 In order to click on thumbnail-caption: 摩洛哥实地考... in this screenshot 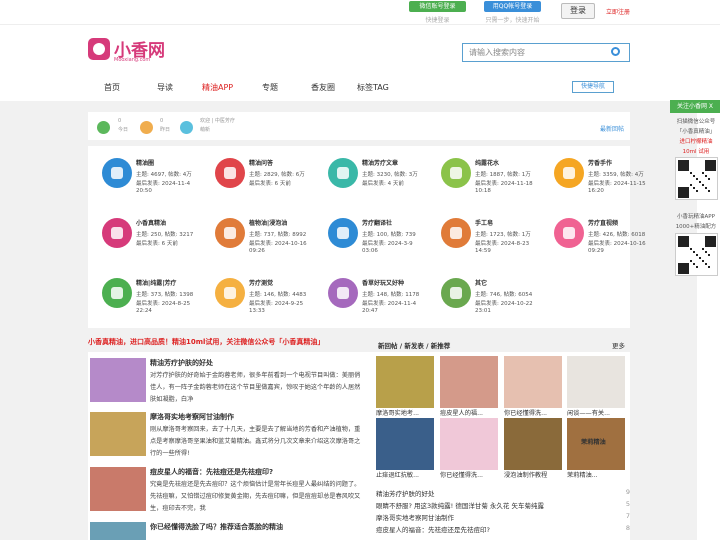, I will do `click(405, 412)`.